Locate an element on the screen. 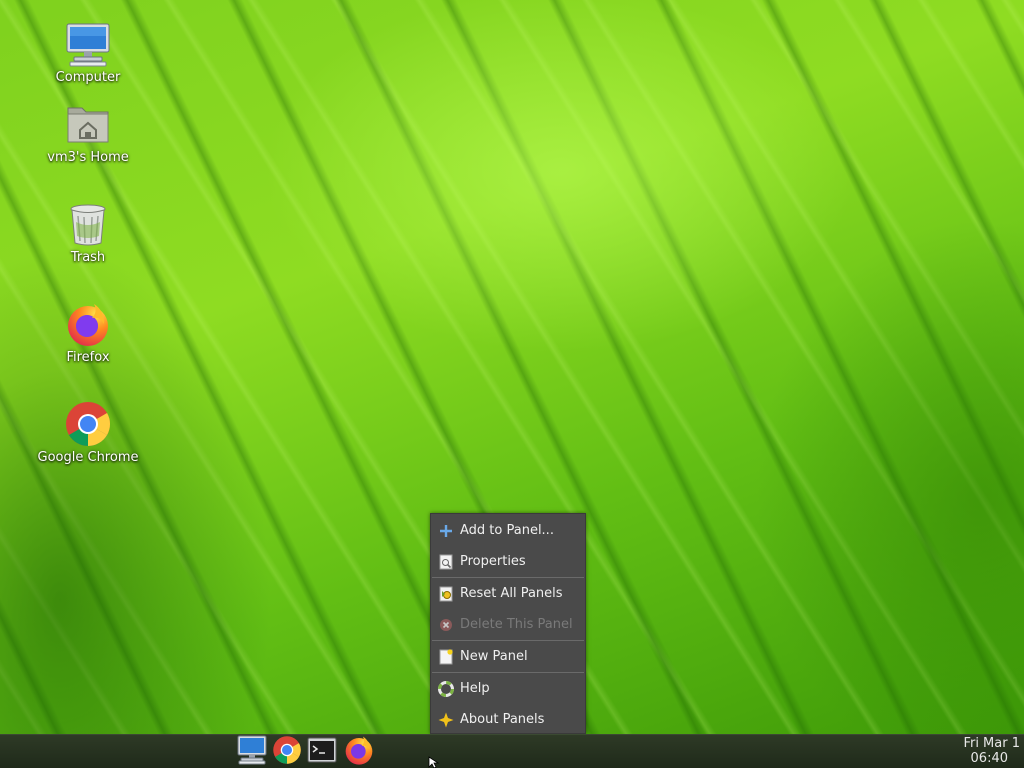 This screenshot has width=1024, height=768. properties-icon is located at coordinates (446, 562).